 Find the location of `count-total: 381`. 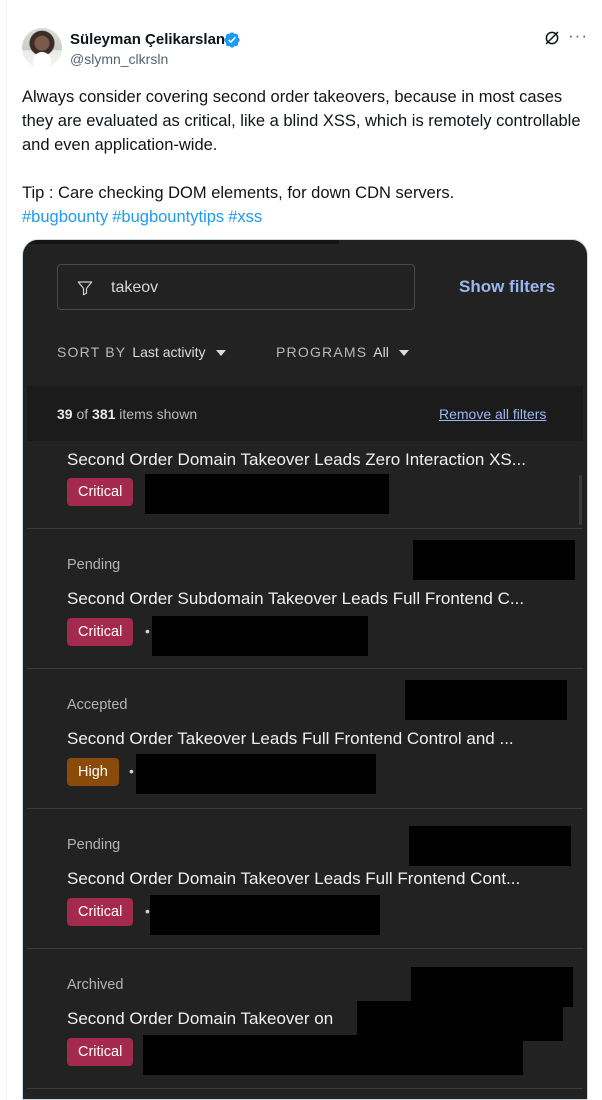

count-total: 381 is located at coordinates (104, 414).